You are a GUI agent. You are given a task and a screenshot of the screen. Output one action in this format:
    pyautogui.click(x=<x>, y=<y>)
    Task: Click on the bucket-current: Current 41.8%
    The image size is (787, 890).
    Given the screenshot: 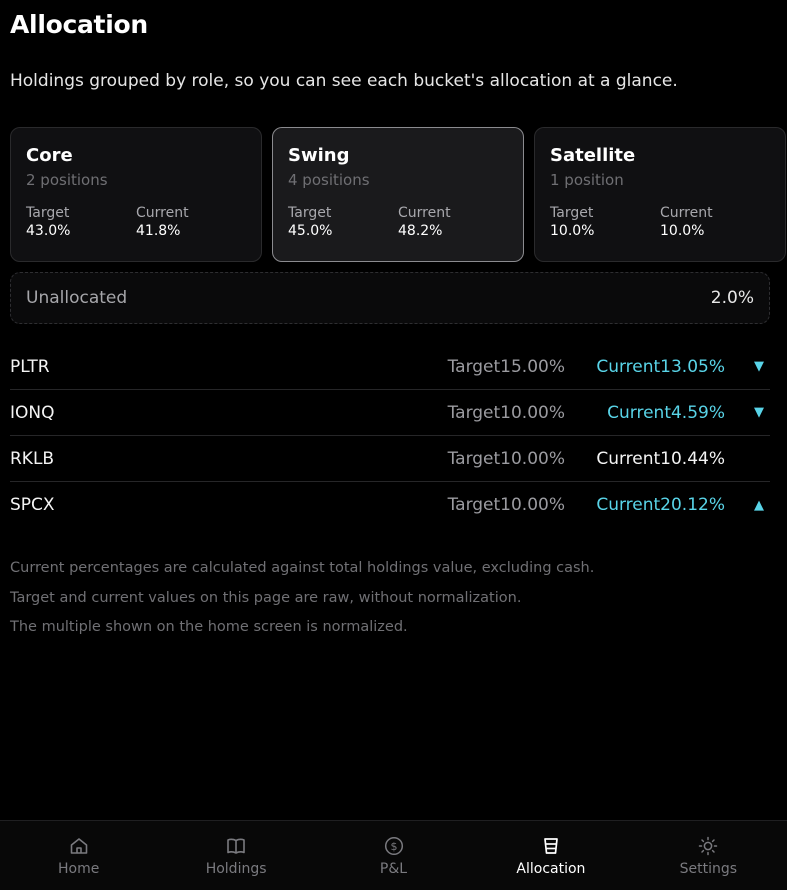 What is the action you would take?
    pyautogui.click(x=191, y=222)
    